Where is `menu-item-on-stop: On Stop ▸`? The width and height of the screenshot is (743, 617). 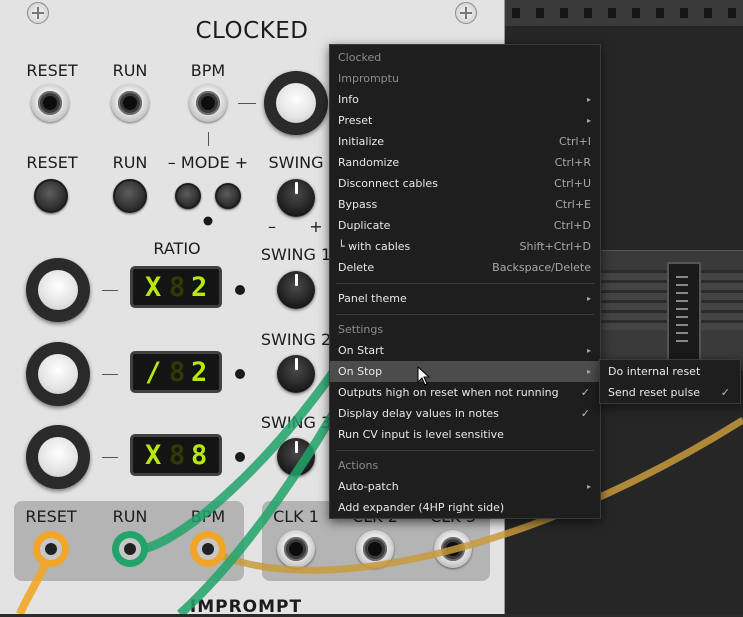
menu-item-on-stop: On Stop ▸ is located at coordinates (465, 371).